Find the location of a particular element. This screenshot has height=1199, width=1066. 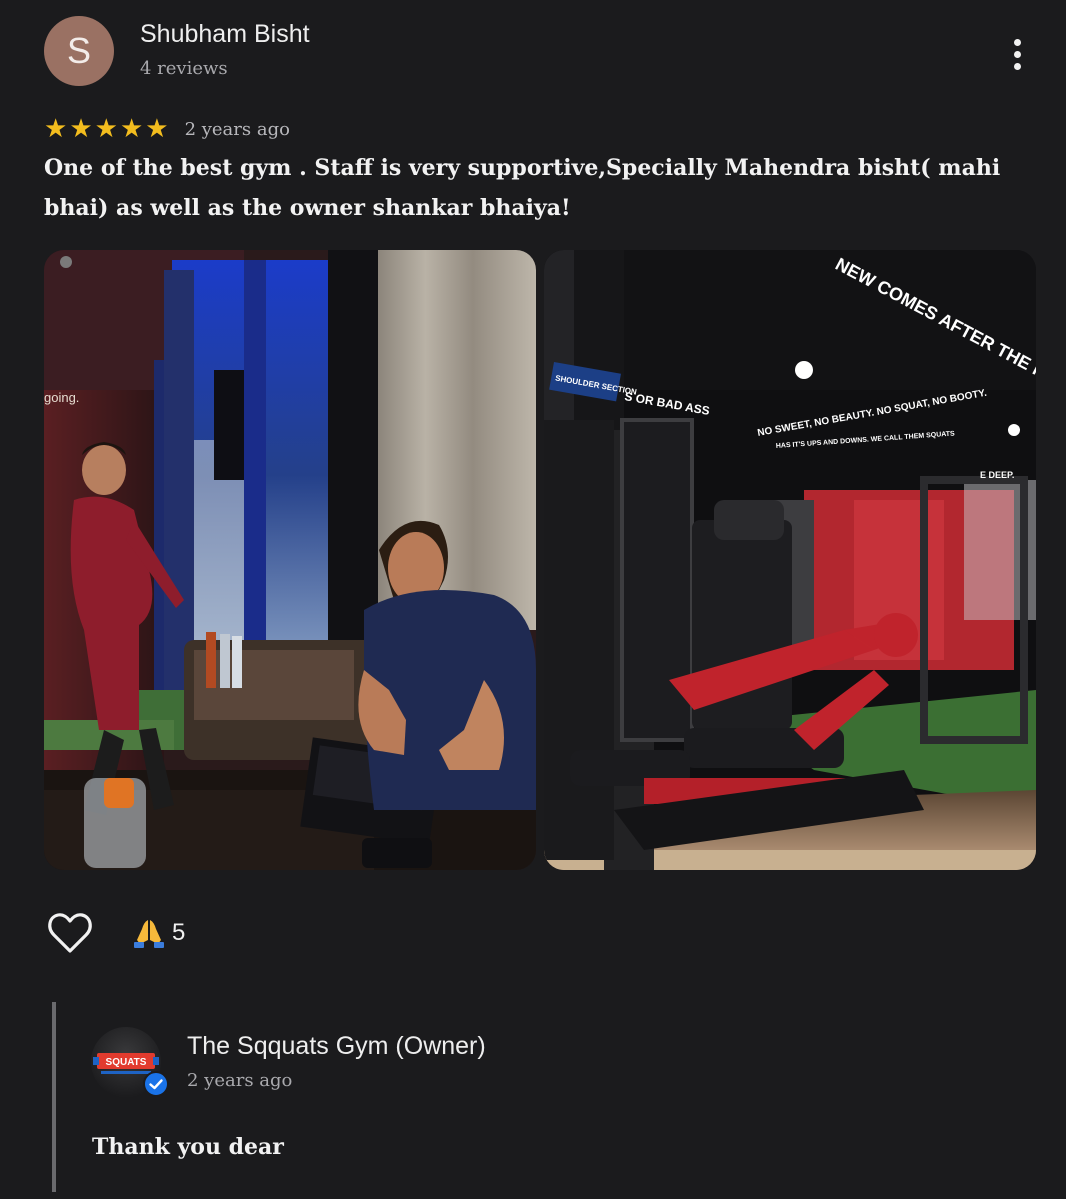

reviewer-review-count: 4 reviews is located at coordinates (184, 68).